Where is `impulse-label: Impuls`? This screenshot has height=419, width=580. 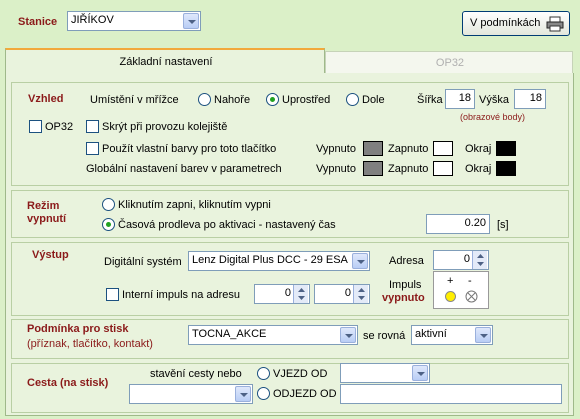 impulse-label: Impuls is located at coordinates (405, 285).